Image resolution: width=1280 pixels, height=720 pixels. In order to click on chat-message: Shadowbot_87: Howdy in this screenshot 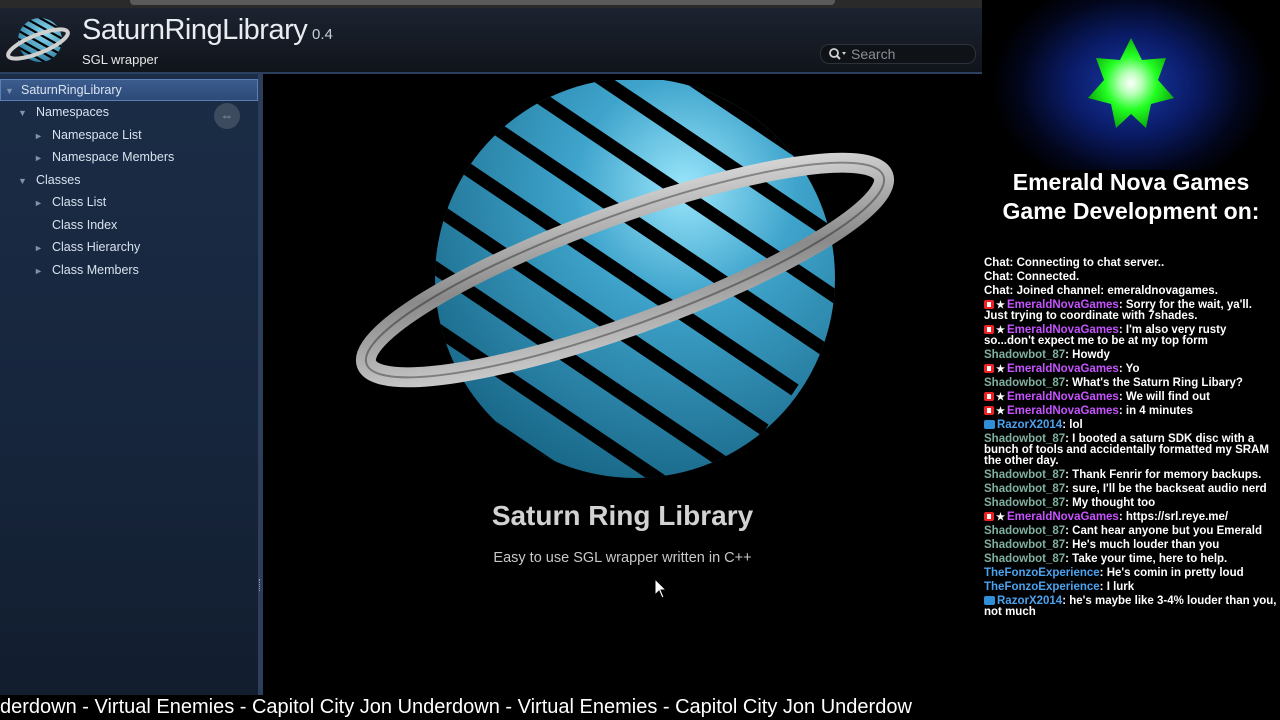, I will do `click(1131, 355)`.